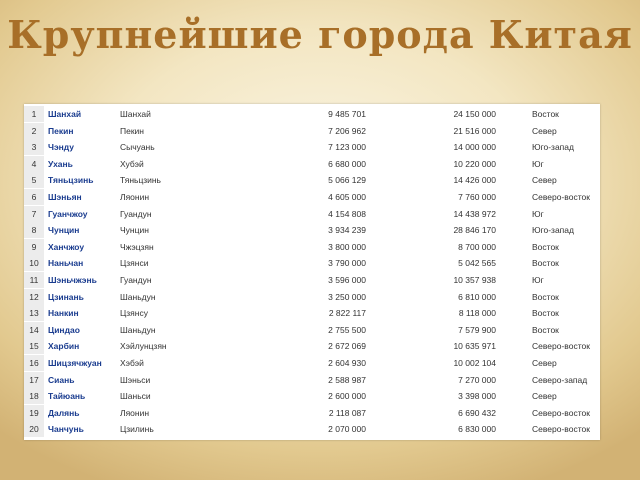 The height and width of the screenshot is (480, 640). What do you see at coordinates (66, 429) in the screenshot?
I see `city-link: Чанчунь` at bounding box center [66, 429].